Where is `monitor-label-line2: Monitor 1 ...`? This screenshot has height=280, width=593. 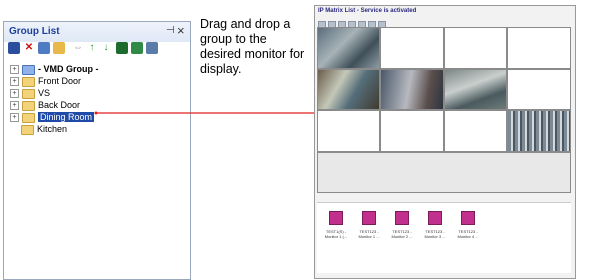
monitor-label-line2: Monitor 1 ... is located at coordinates (369, 236).